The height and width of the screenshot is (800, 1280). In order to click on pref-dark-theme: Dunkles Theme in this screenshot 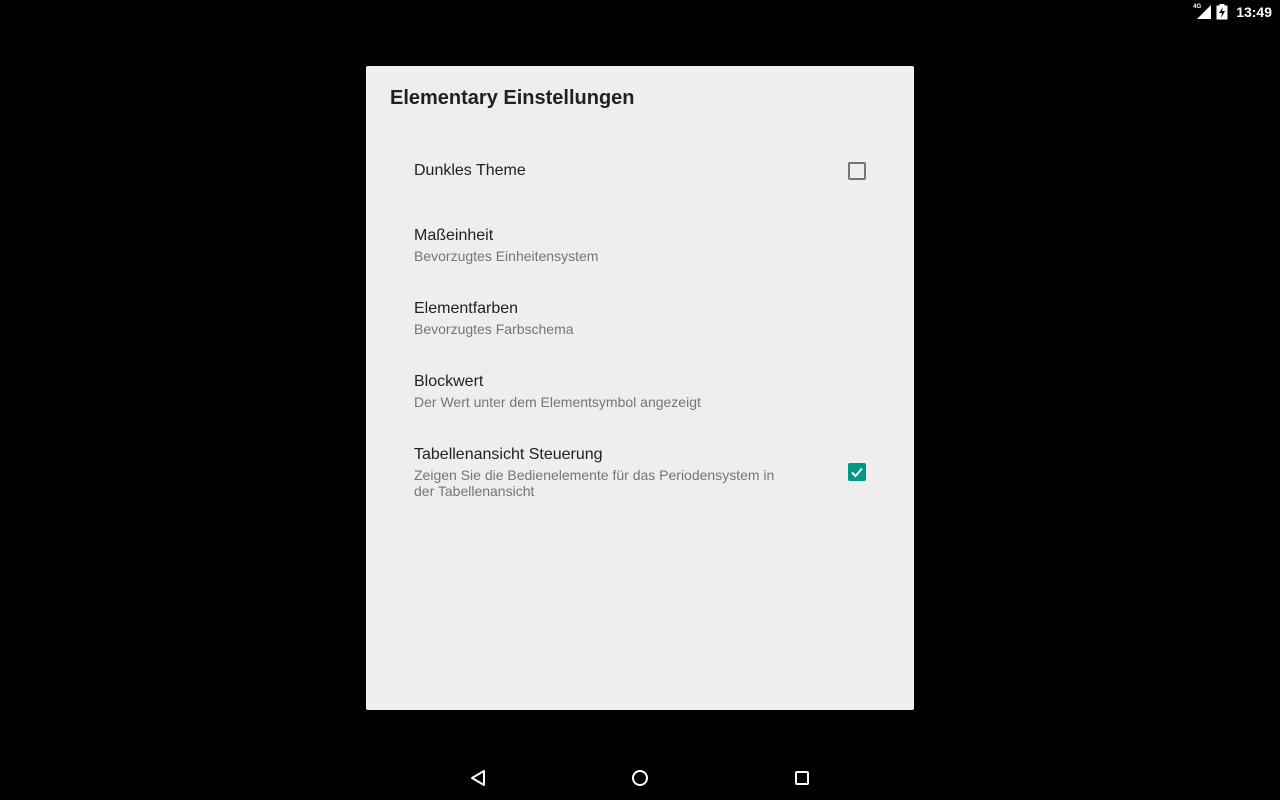, I will do `click(640, 171)`.